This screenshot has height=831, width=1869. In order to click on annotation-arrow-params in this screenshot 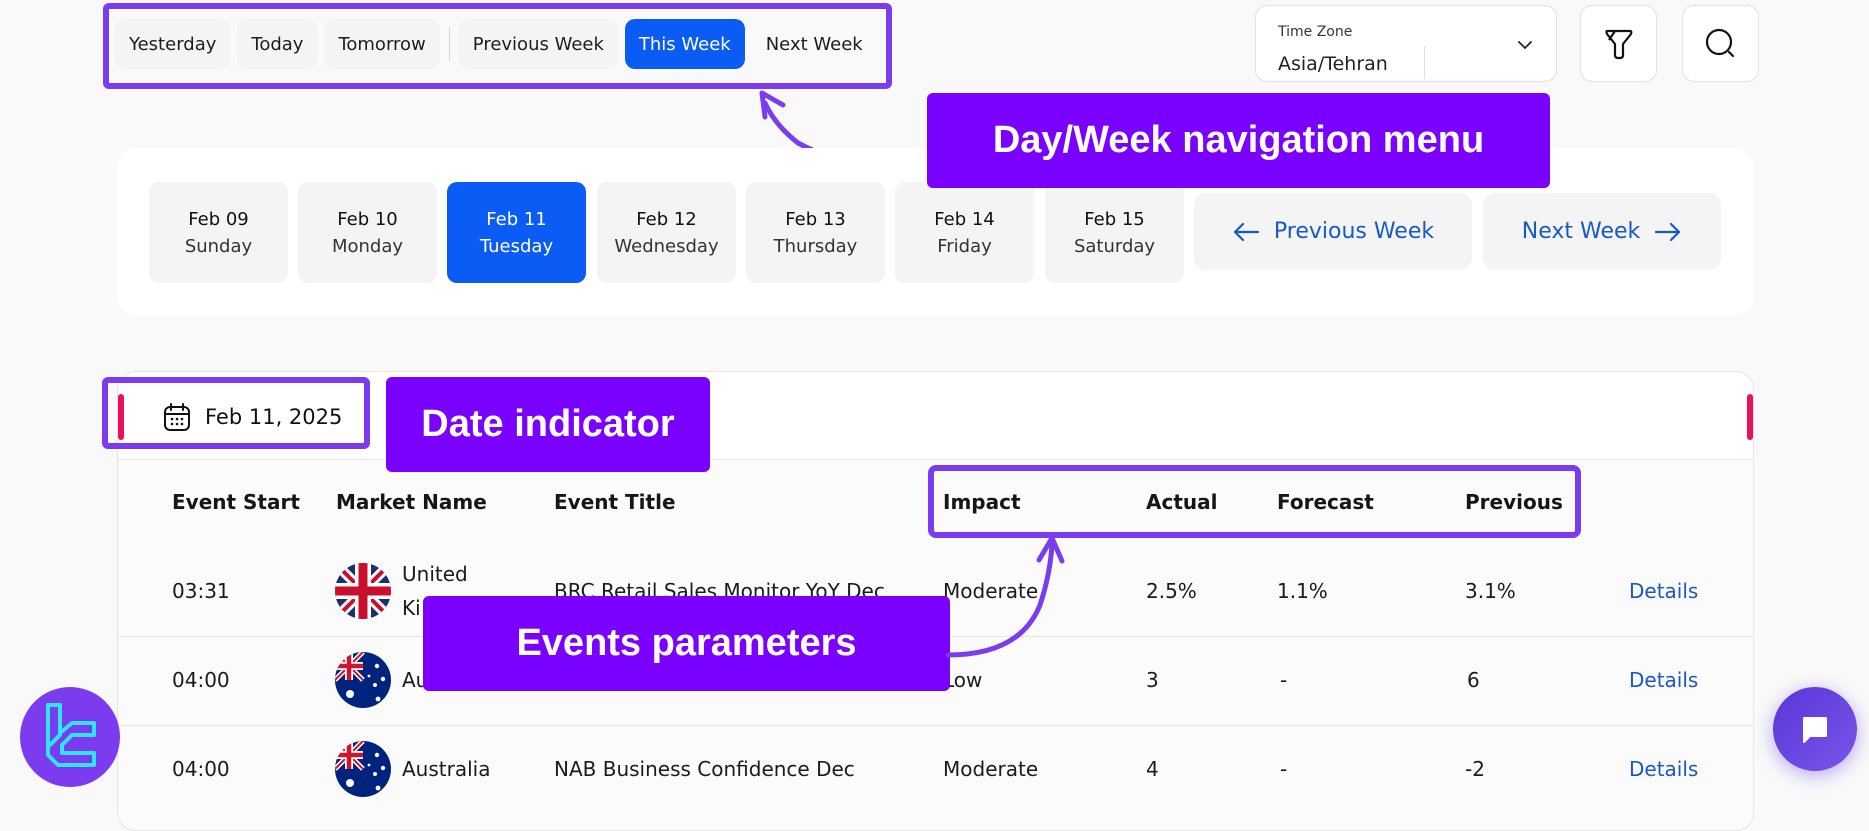, I will do `click(1005, 596)`.